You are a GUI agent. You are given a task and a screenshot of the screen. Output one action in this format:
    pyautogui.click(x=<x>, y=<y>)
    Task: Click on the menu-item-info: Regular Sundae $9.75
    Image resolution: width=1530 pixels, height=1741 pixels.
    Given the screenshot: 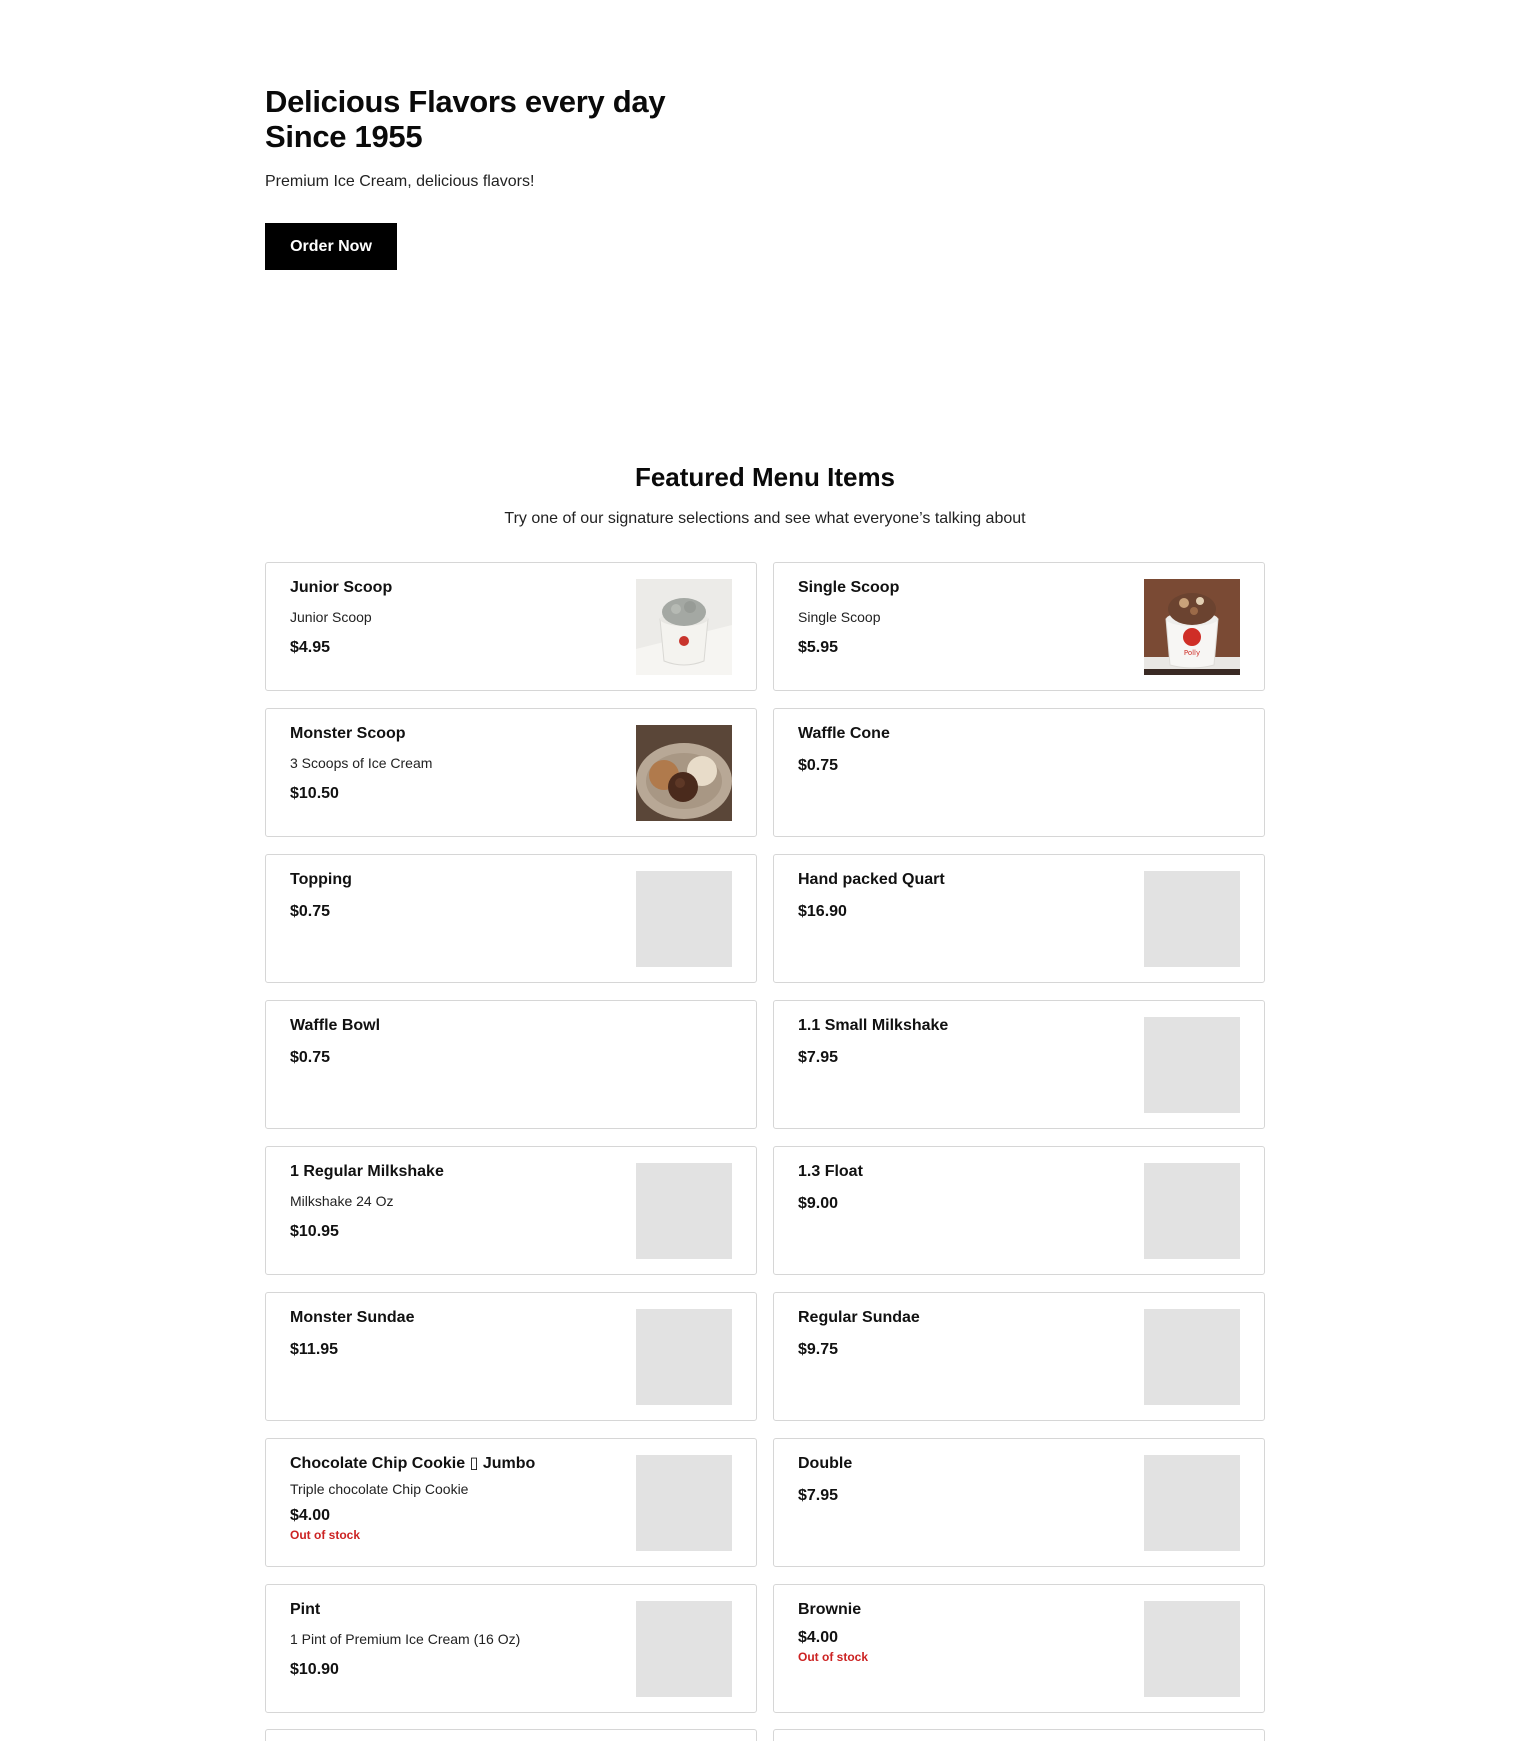 What is the action you would take?
    pyautogui.click(x=966, y=1334)
    